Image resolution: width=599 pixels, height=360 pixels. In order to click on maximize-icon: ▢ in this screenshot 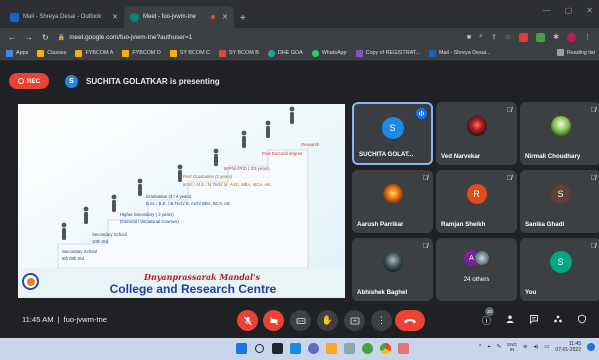, I will do `click(569, 10)`.